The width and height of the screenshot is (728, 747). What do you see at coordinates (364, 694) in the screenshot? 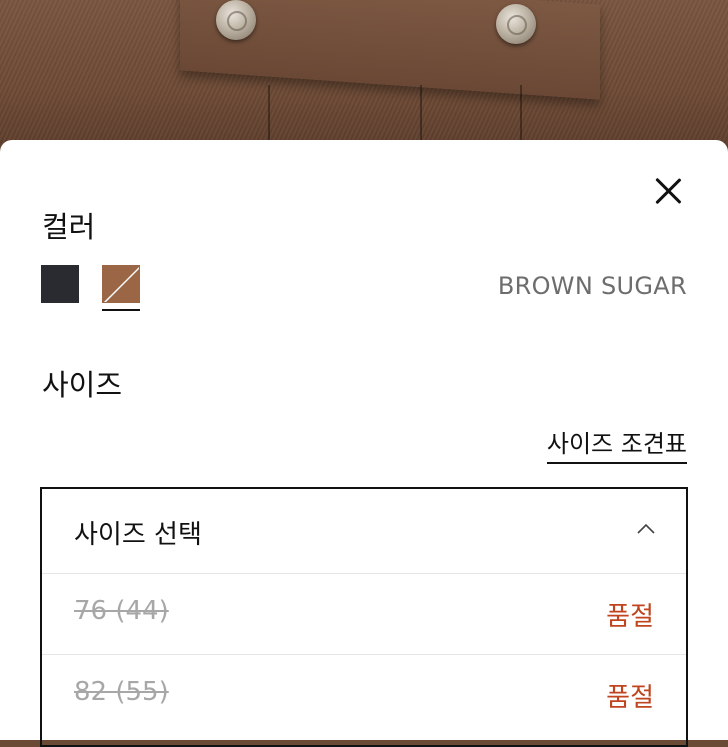
I see `size-option: 82 (55) 품절` at bounding box center [364, 694].